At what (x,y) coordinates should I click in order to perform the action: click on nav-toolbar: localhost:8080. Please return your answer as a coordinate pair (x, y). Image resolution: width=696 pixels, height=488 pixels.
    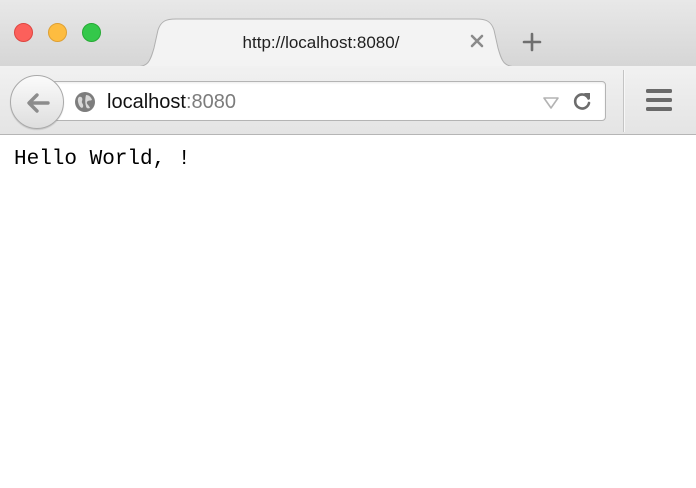
    Looking at the image, I should click on (348, 100).